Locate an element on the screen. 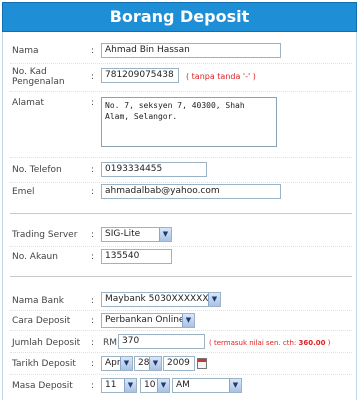  tarikh-day-value: 28 is located at coordinates (144, 363).